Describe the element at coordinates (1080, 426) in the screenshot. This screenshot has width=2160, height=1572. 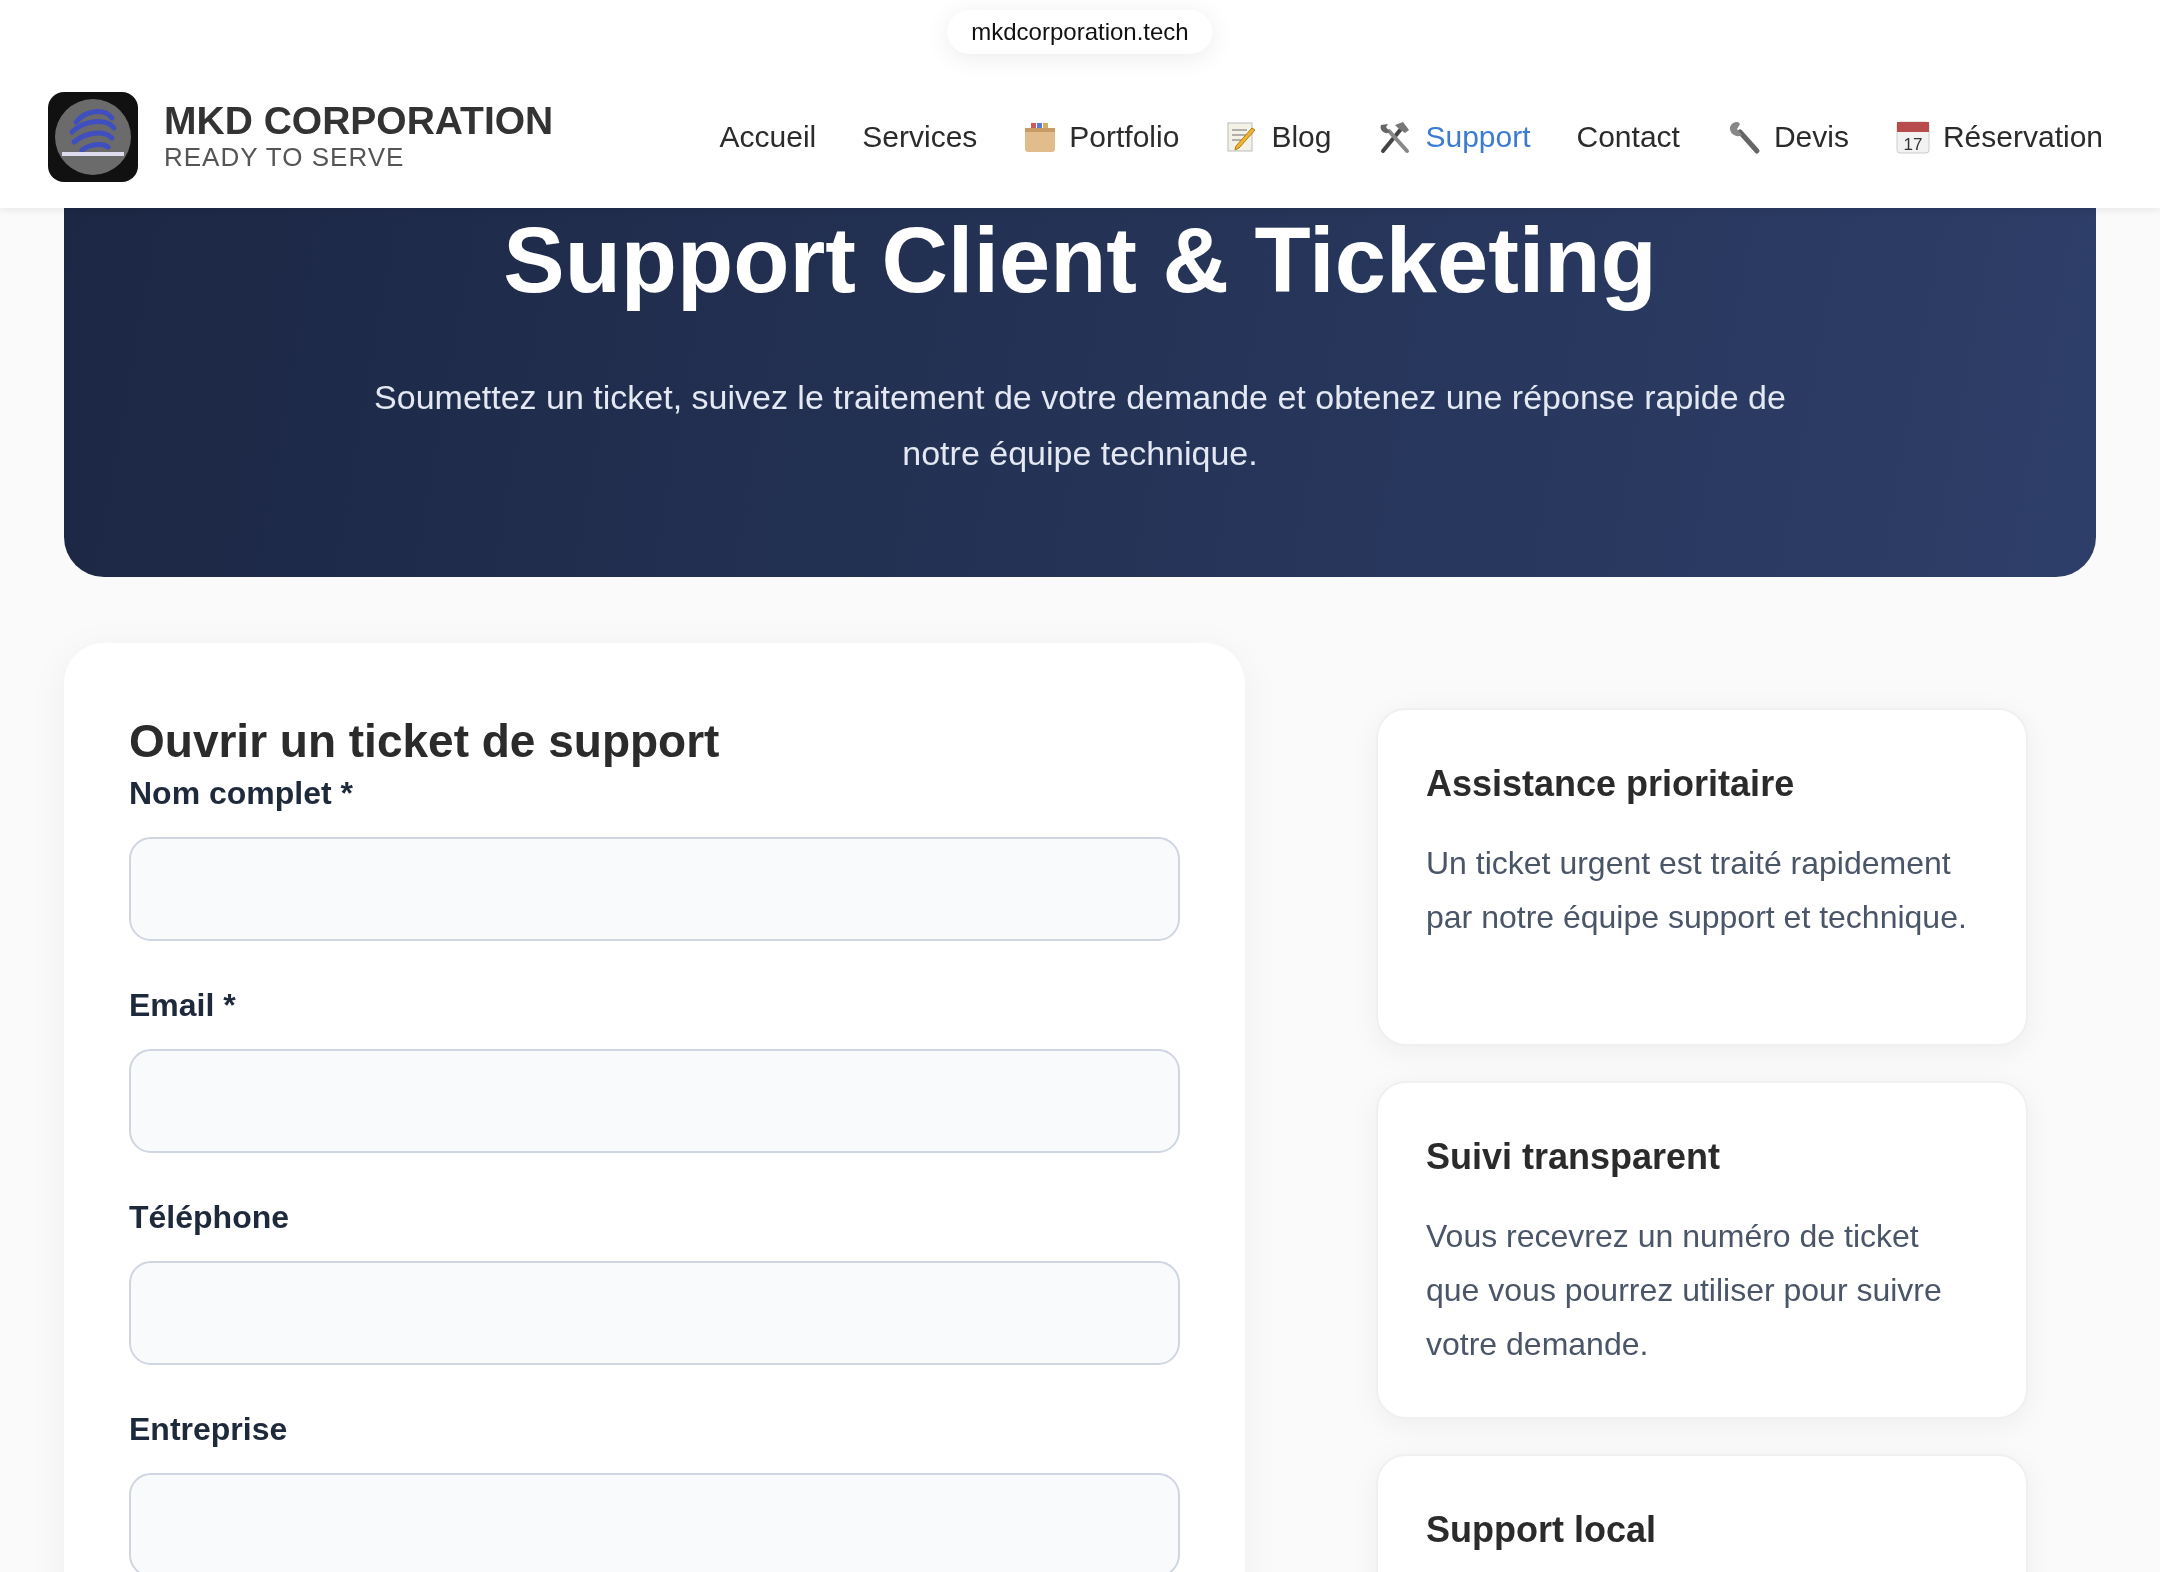
I see `hero-subtitle: Soumettez un ticket, suivez le traitement de votre demande et obtenez une réponse rapide de notre équipe technique.` at that location.